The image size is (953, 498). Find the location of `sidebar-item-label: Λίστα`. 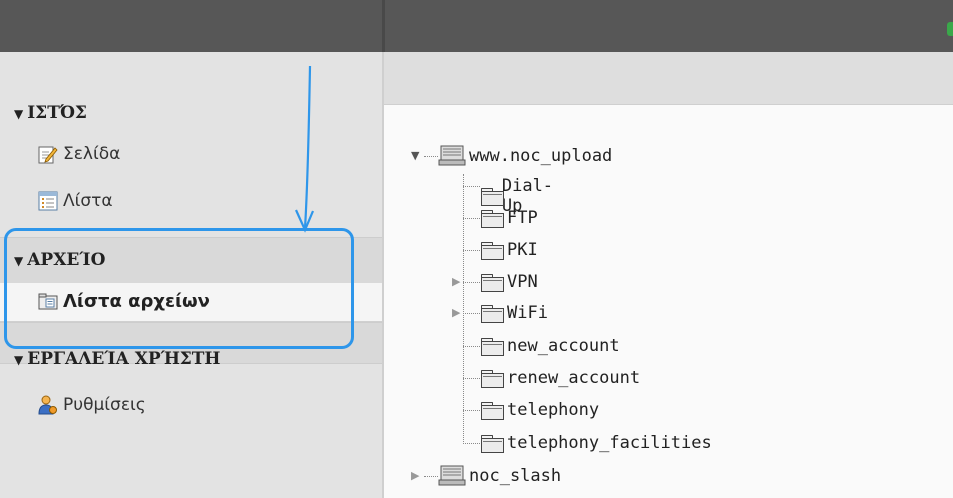

sidebar-item-label: Λίστα is located at coordinates (88, 201).